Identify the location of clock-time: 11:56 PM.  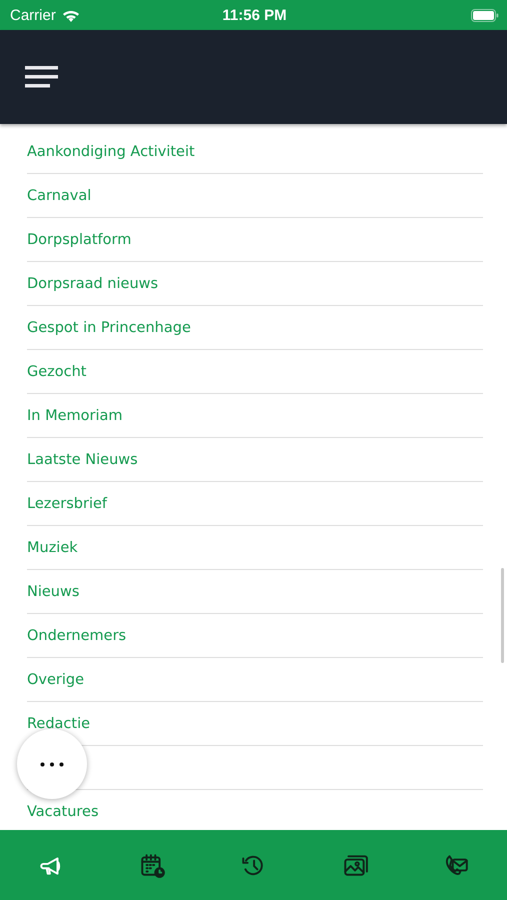
(254, 15).